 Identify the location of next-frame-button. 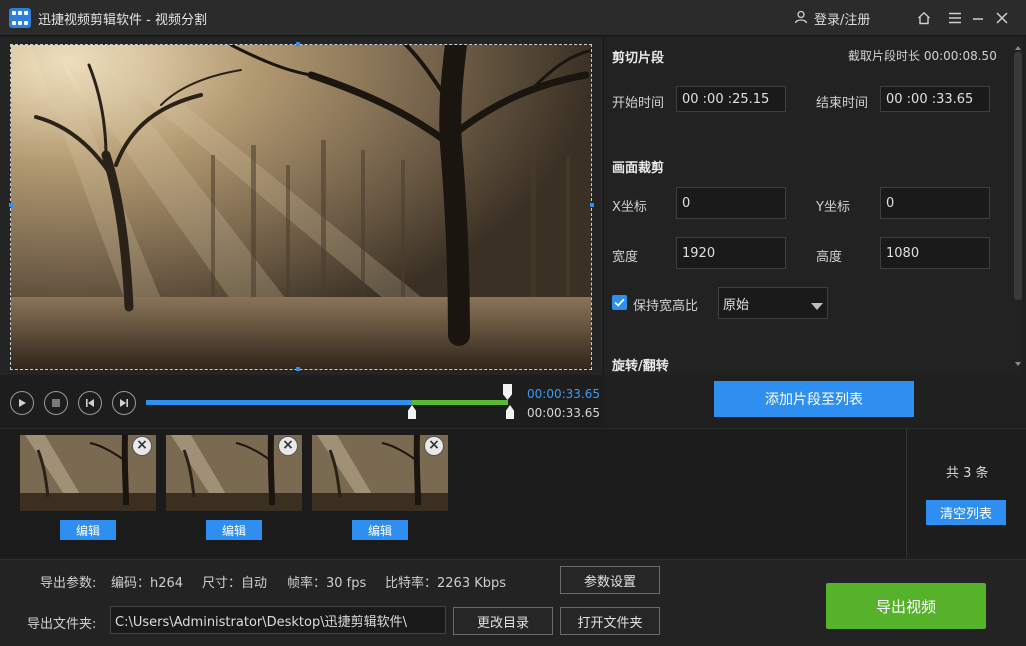
(124, 403).